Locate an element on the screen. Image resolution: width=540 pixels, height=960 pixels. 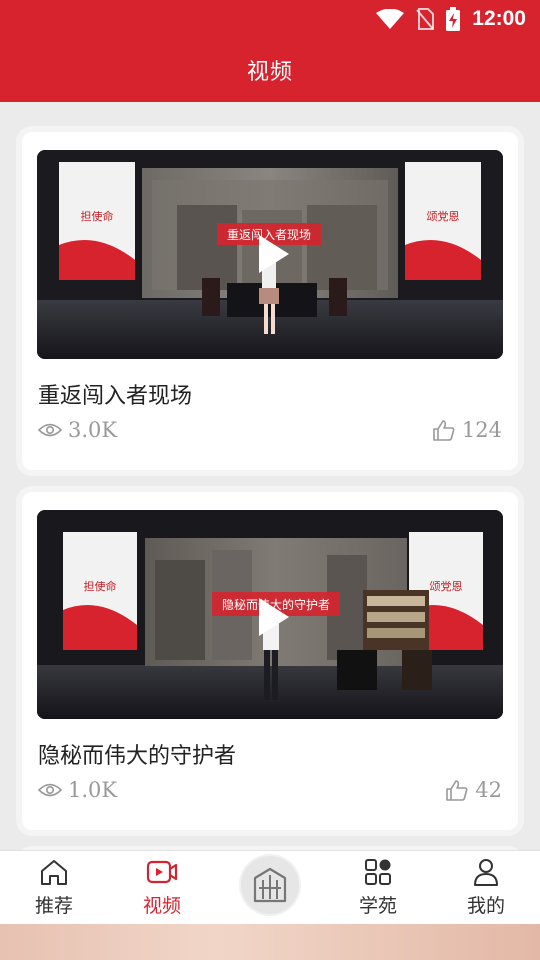
video-icon is located at coordinates (162, 872).